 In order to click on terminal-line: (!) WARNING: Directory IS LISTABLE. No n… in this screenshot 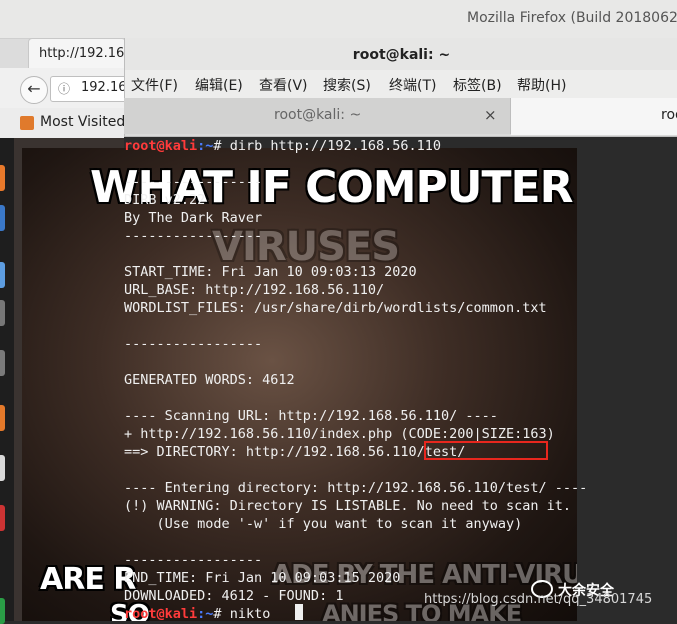, I will do `click(348, 506)`.